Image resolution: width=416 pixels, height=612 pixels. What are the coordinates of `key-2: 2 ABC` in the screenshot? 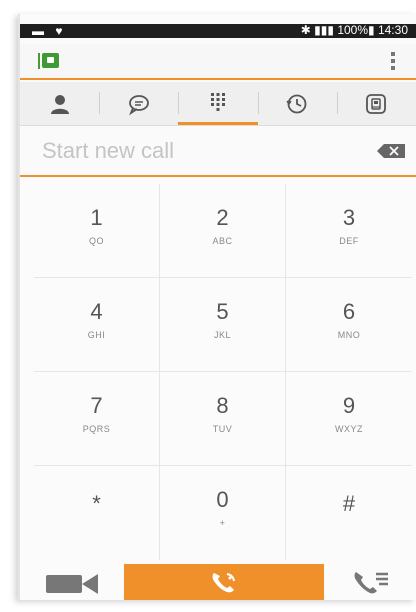 It's located at (223, 231).